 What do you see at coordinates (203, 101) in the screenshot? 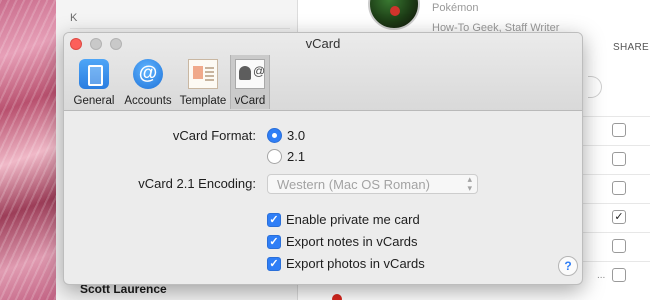
I see `tab-label: Template` at bounding box center [203, 101].